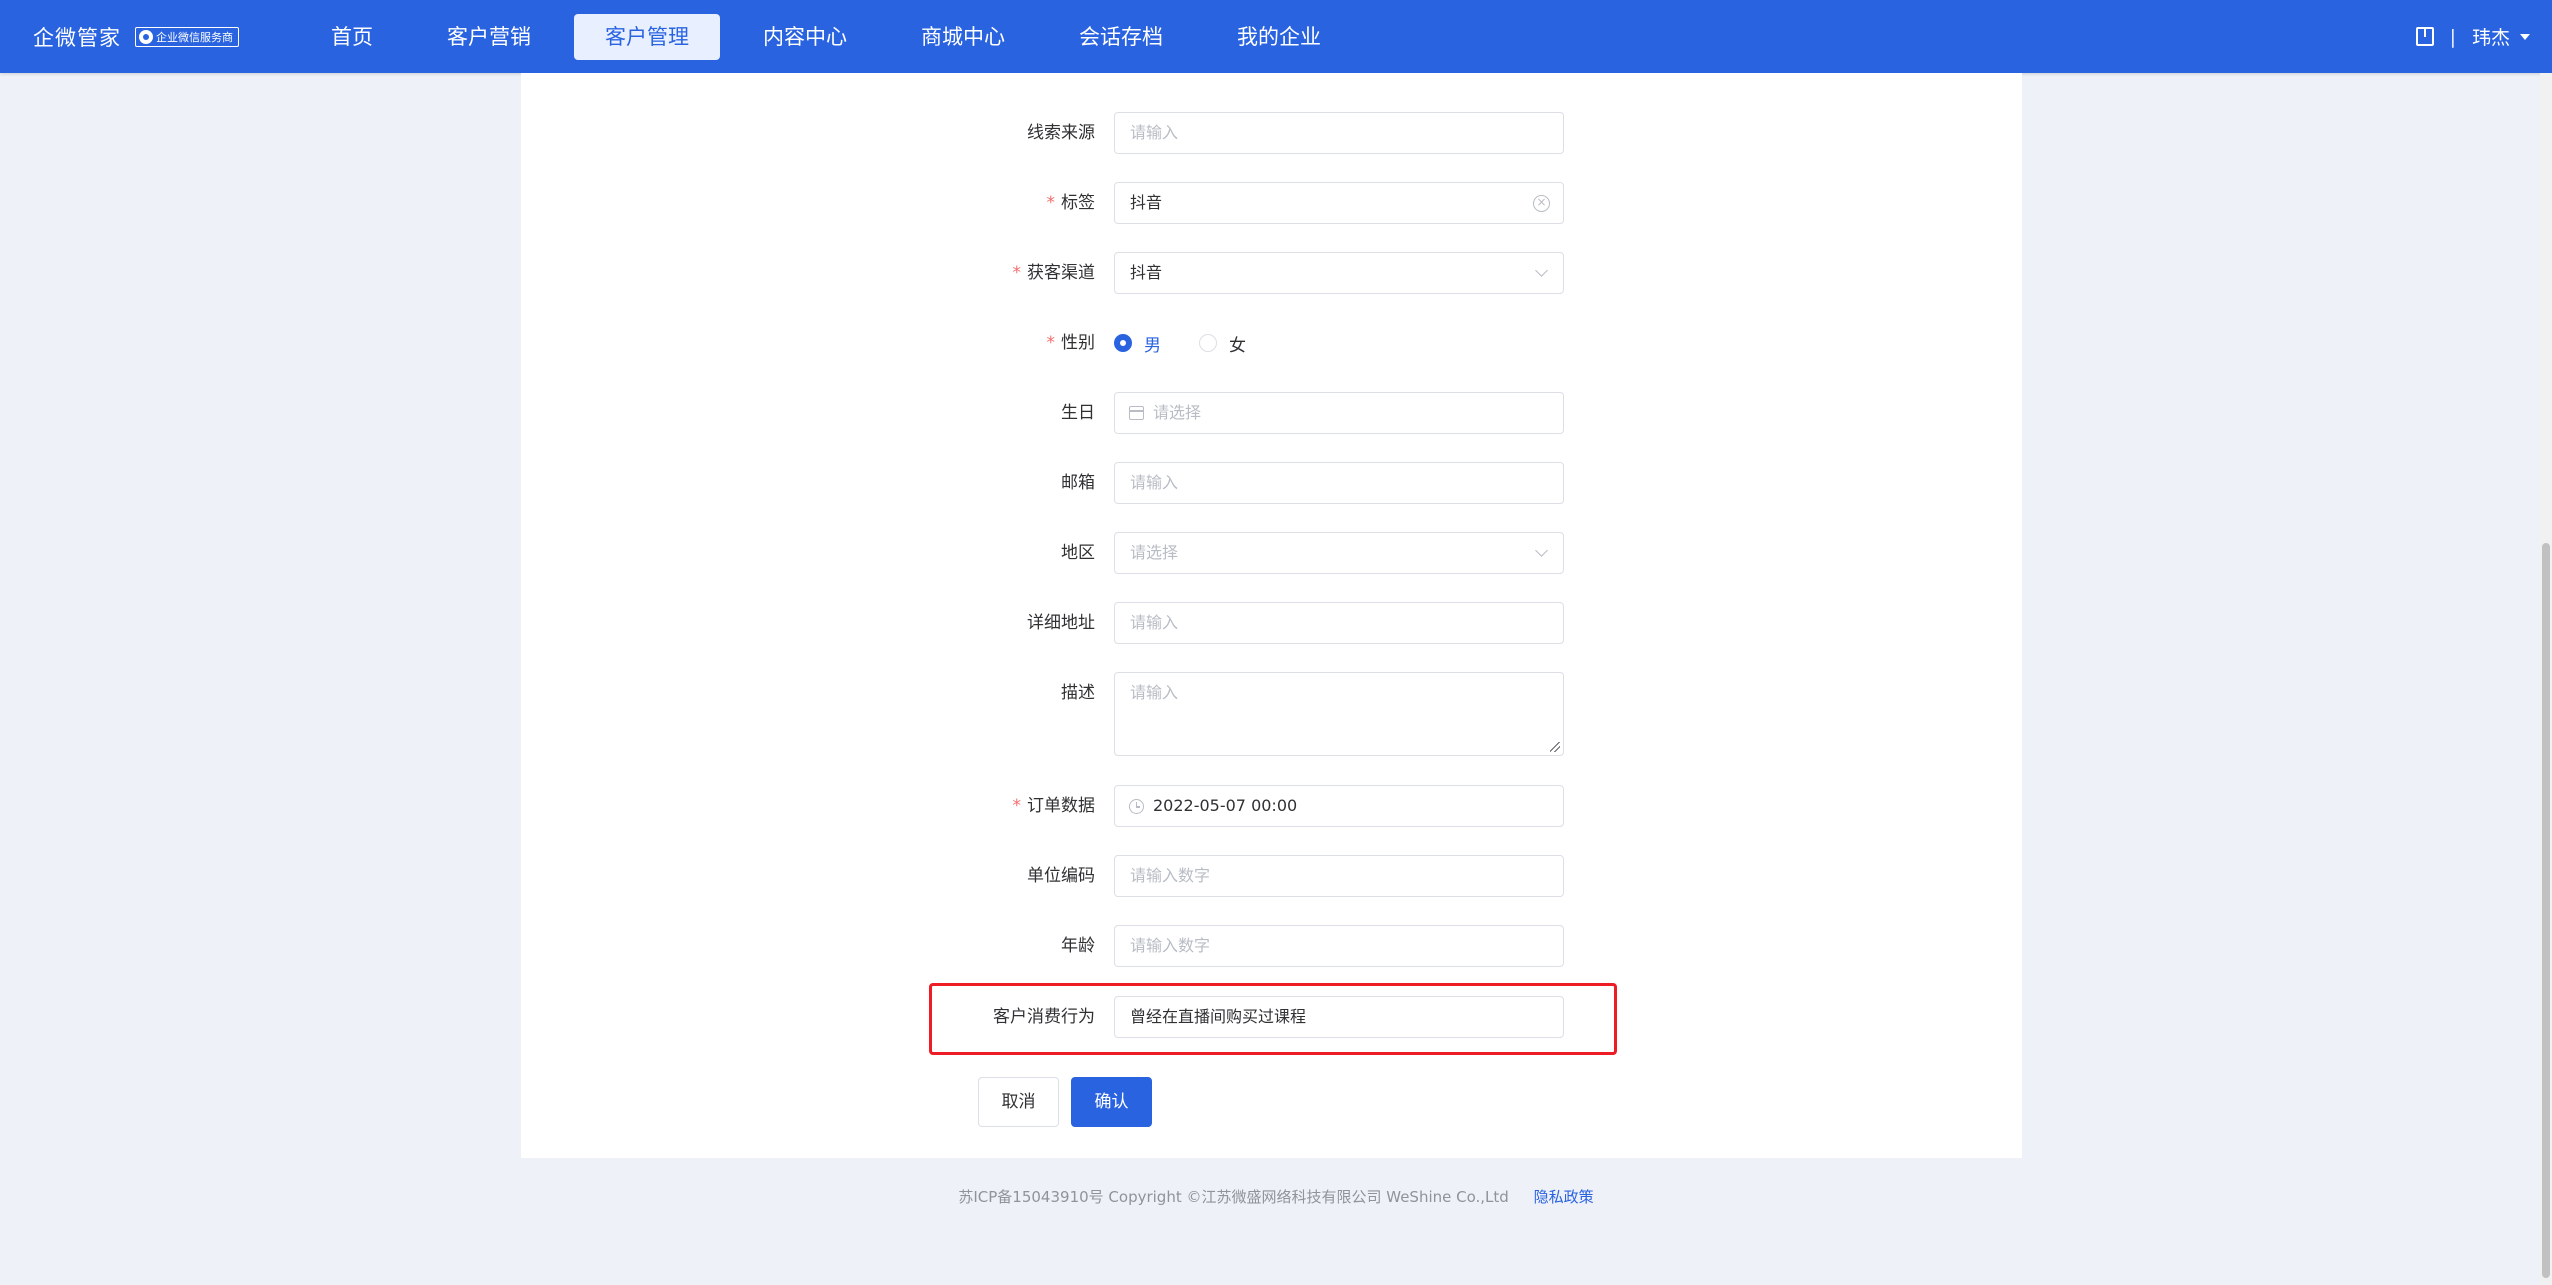 This screenshot has height=1285, width=2552. I want to click on main-nav: 首页 客户营销 客户管理 内容中心 商城中心 会话存档 我的企业, so click(832, 36).